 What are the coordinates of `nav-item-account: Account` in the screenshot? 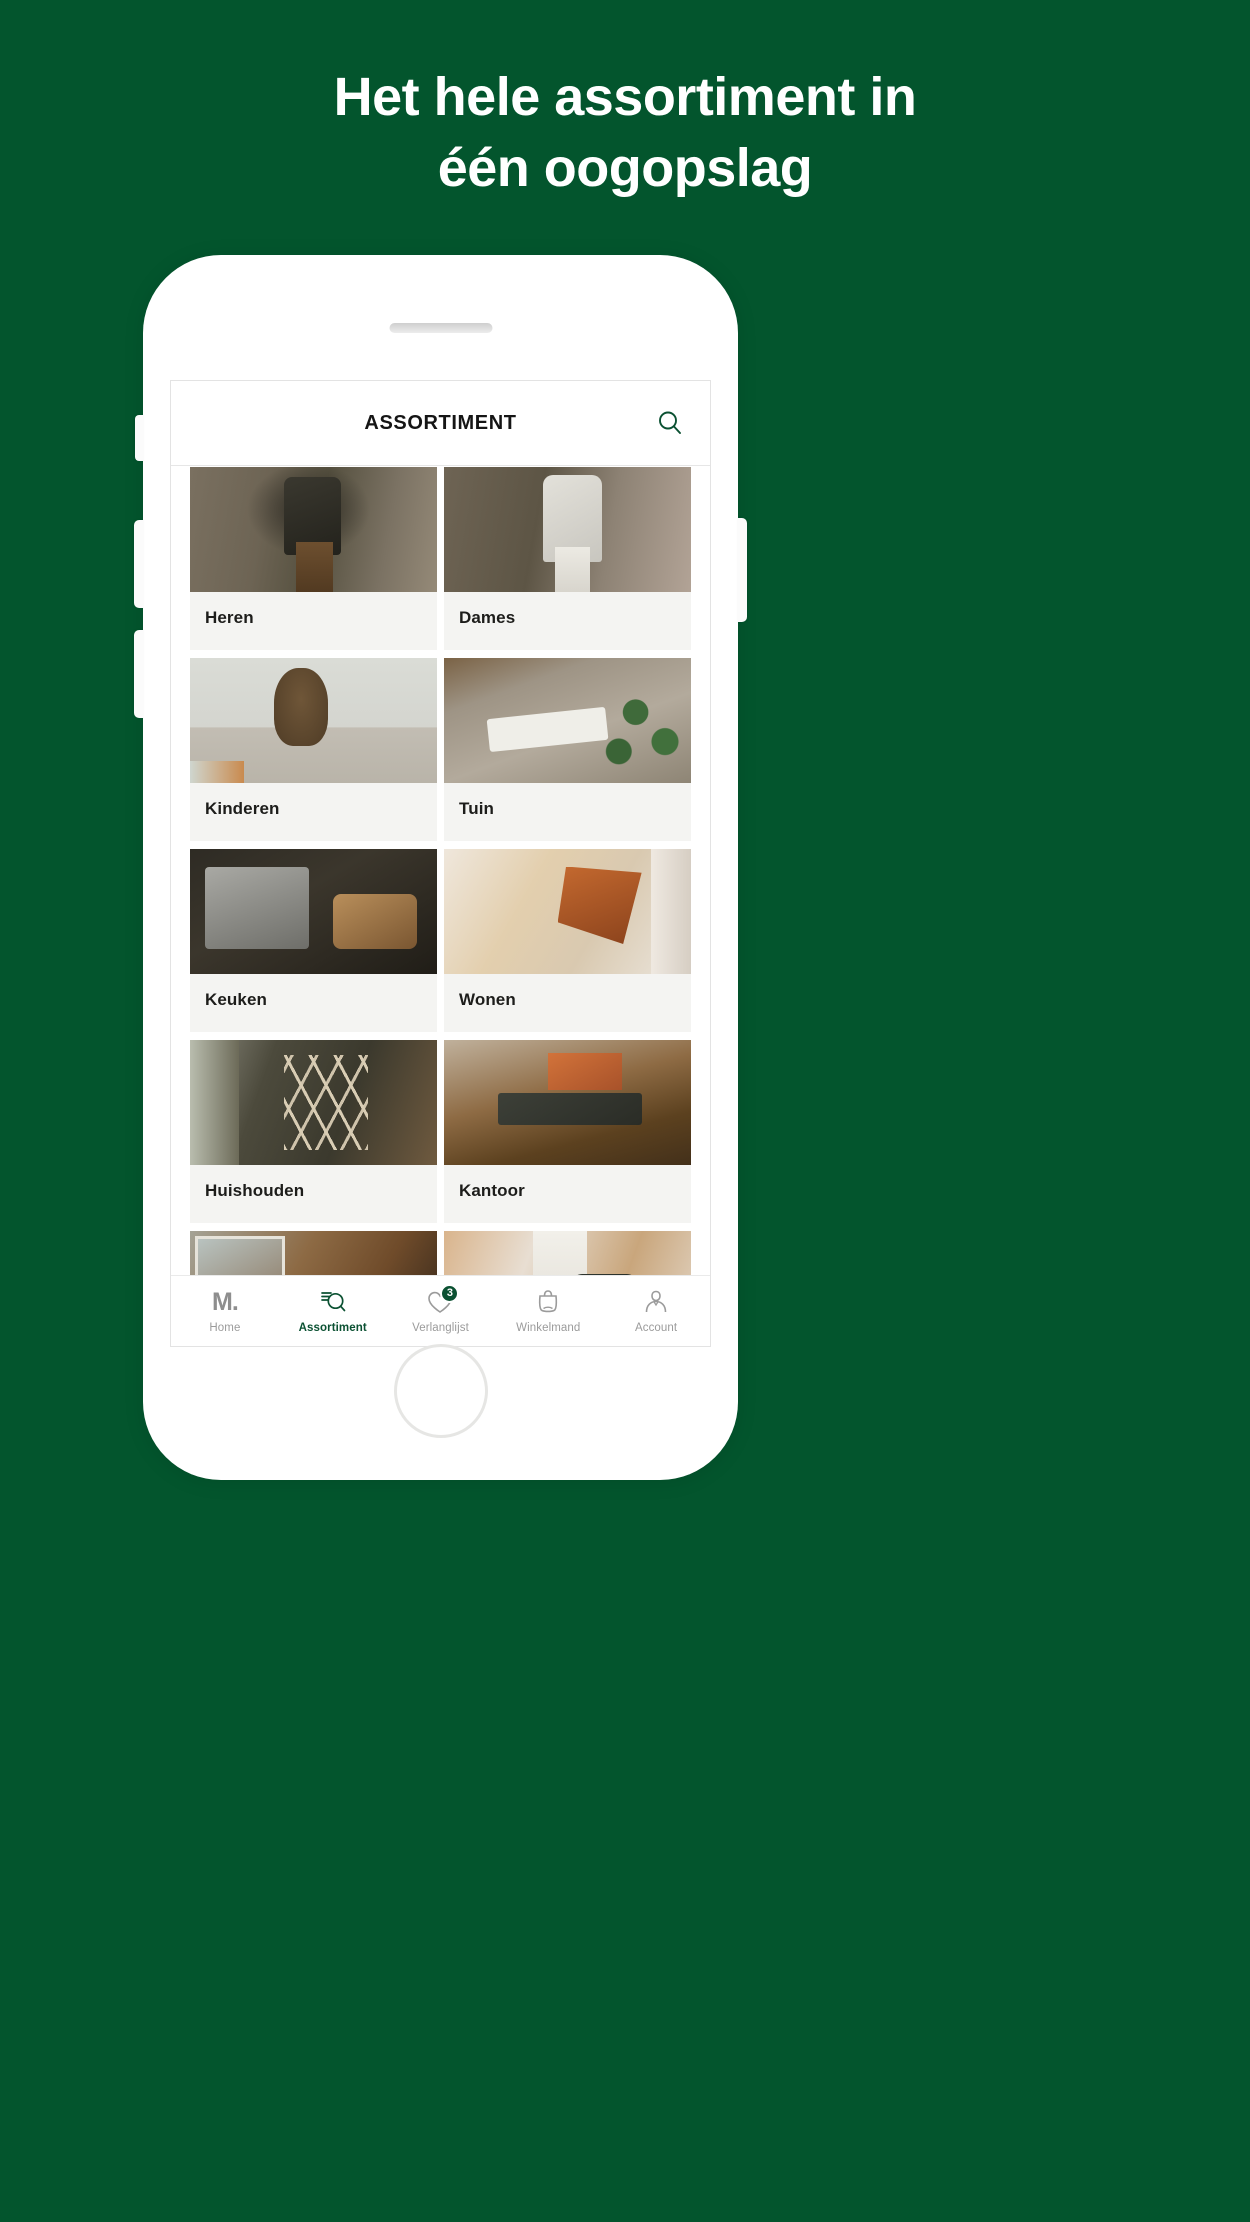 It's located at (656, 1311).